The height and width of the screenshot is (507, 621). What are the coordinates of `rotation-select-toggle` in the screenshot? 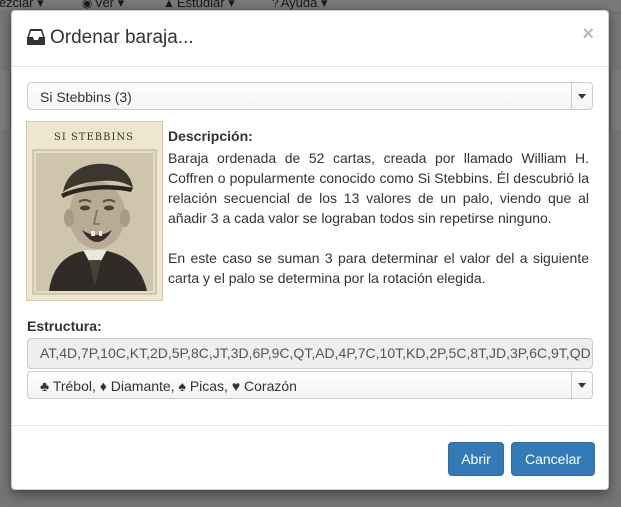 It's located at (581, 385).